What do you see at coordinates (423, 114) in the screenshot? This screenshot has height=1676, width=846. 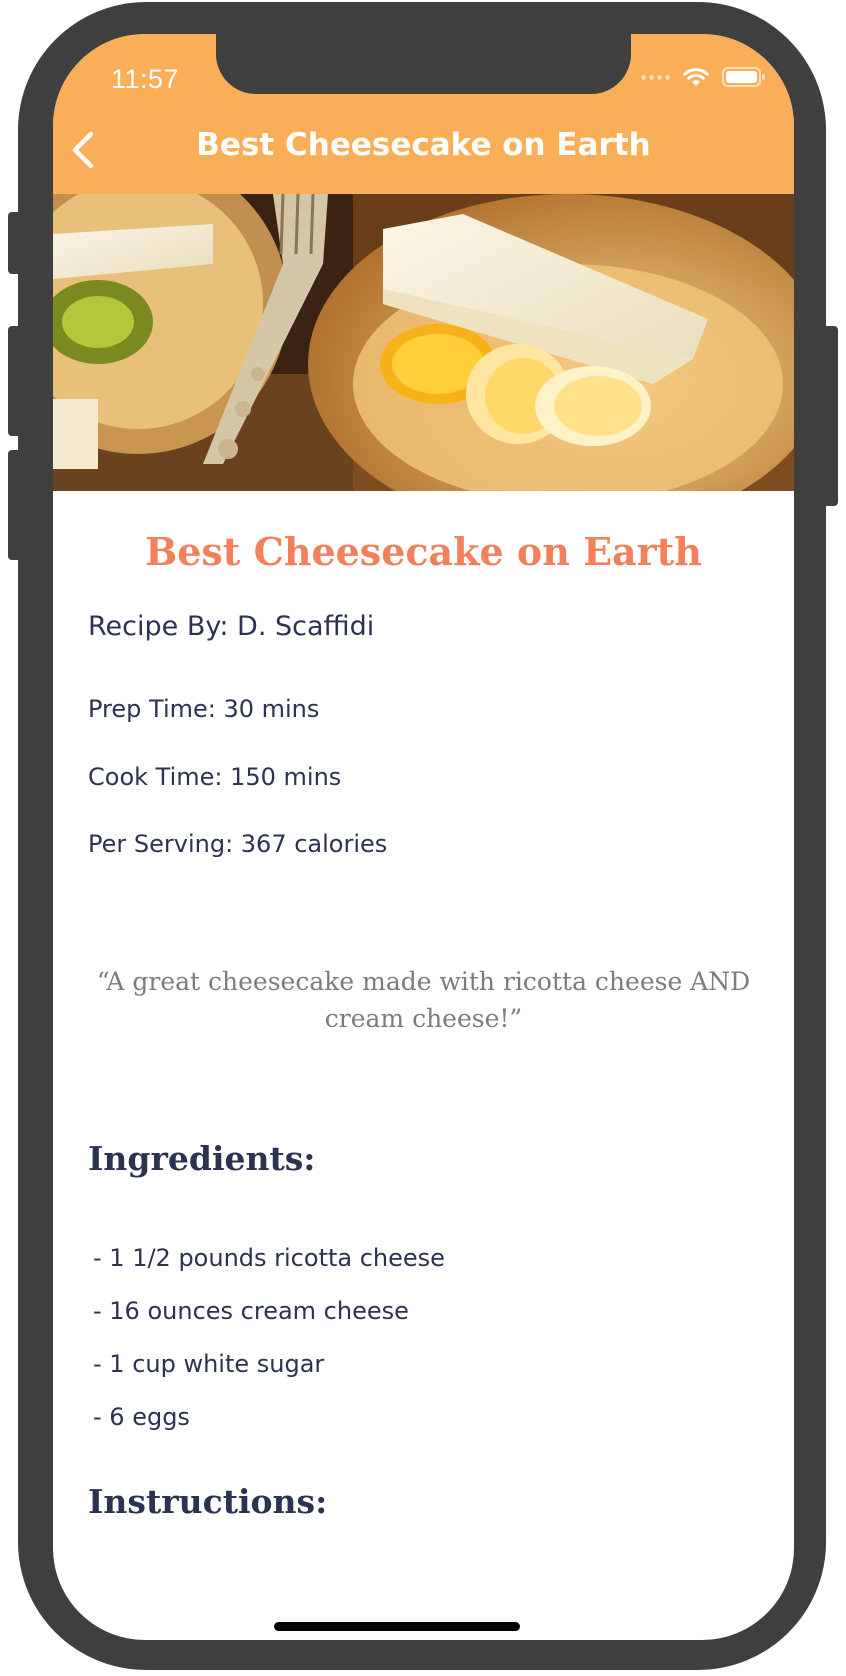 I see `nav-header: 11:57 Best Cheesecake on Earth` at bounding box center [423, 114].